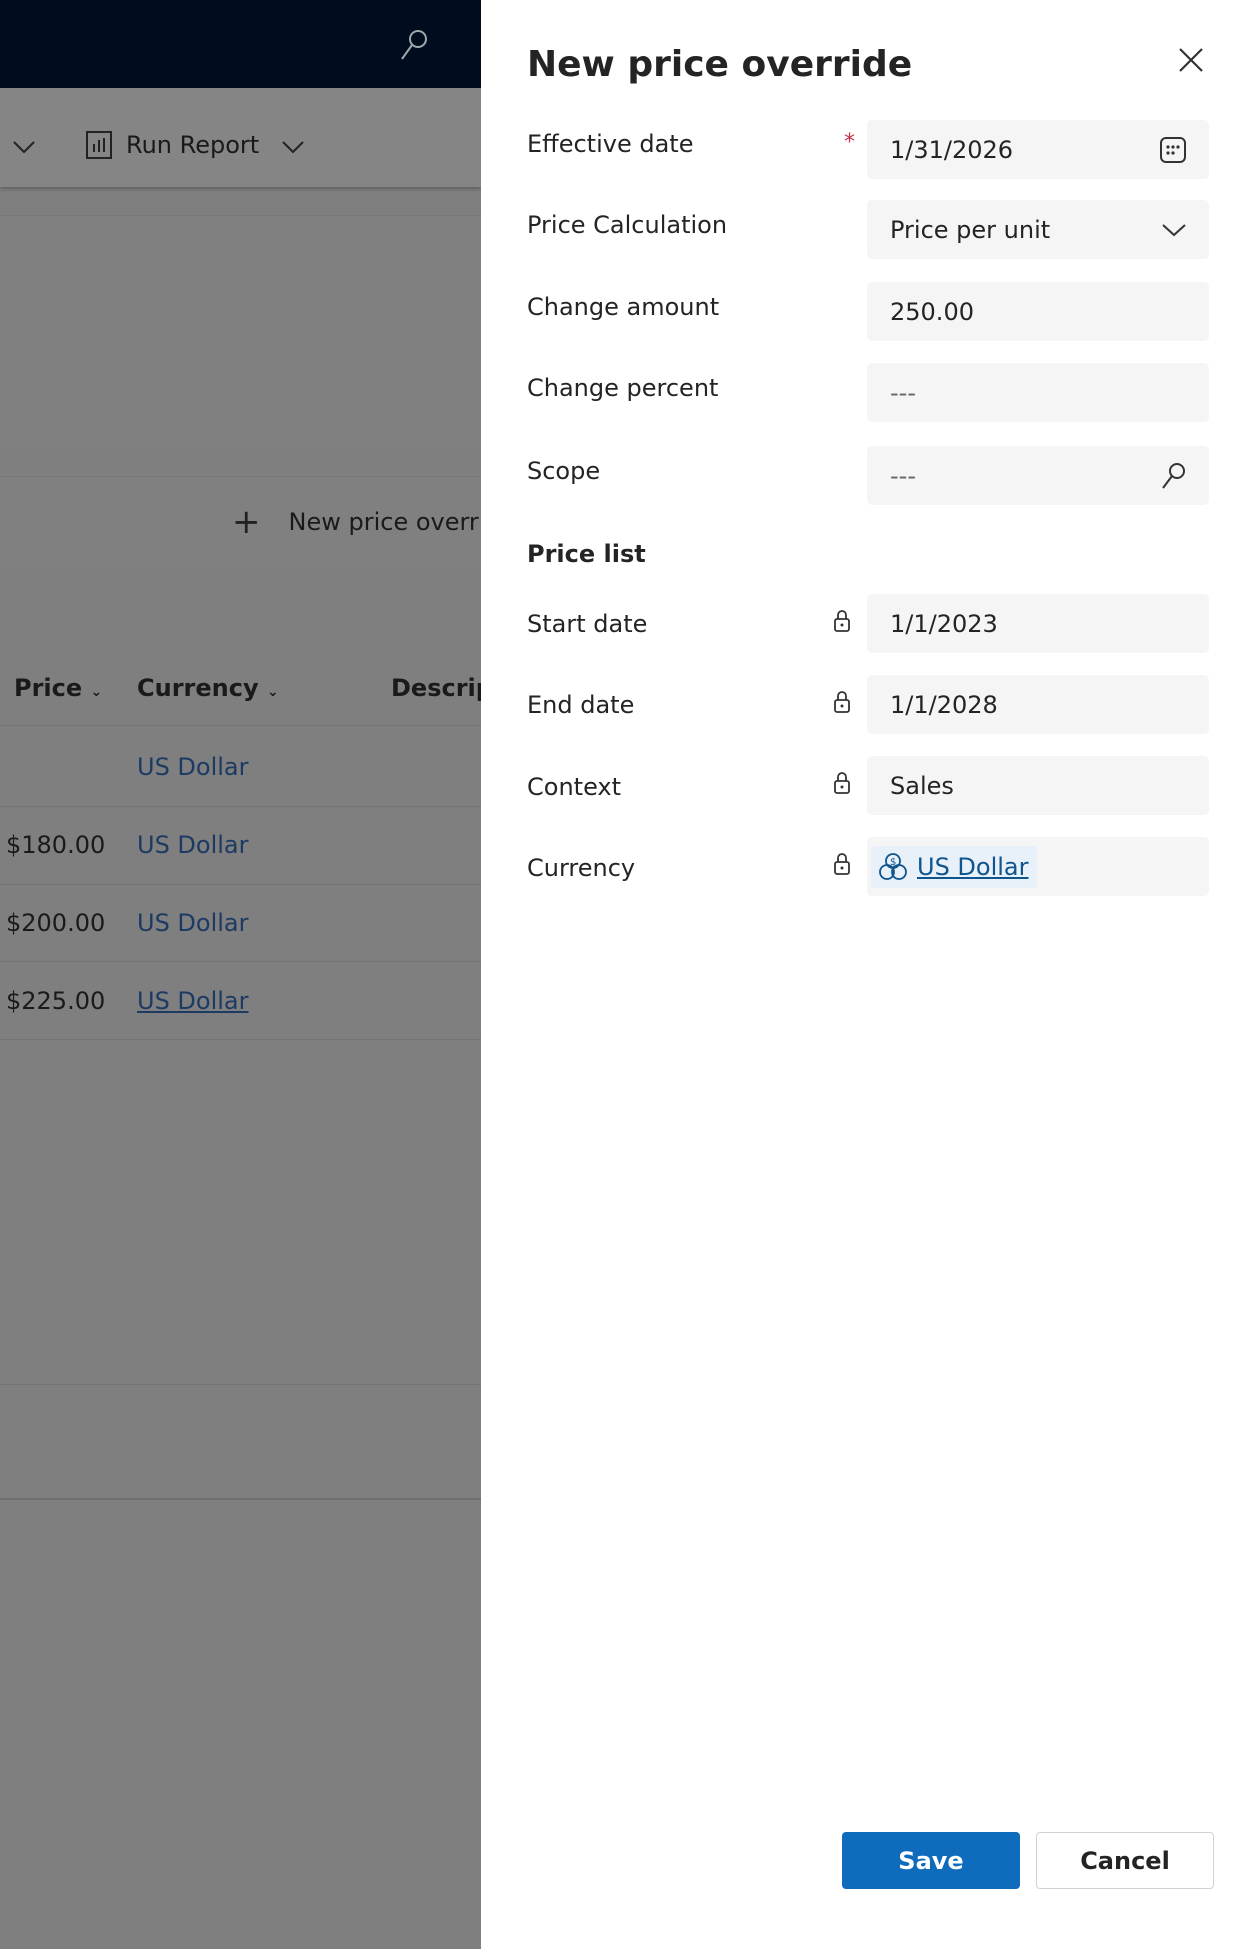 The width and height of the screenshot is (1257, 1949). I want to click on form-section, so click(240, 331).